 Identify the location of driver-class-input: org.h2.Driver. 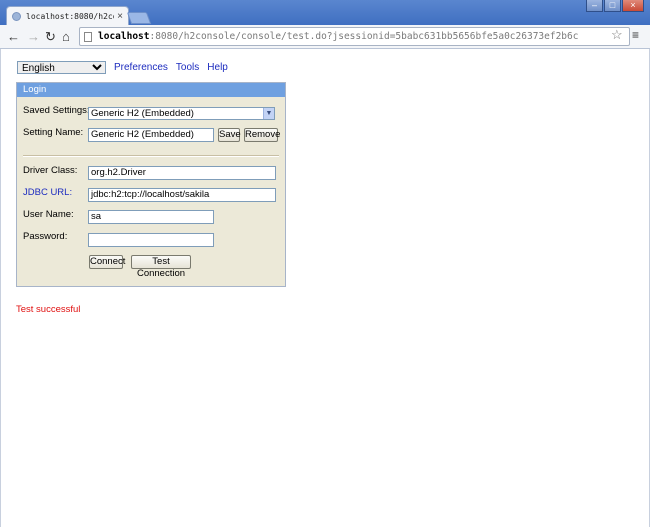
(182, 173).